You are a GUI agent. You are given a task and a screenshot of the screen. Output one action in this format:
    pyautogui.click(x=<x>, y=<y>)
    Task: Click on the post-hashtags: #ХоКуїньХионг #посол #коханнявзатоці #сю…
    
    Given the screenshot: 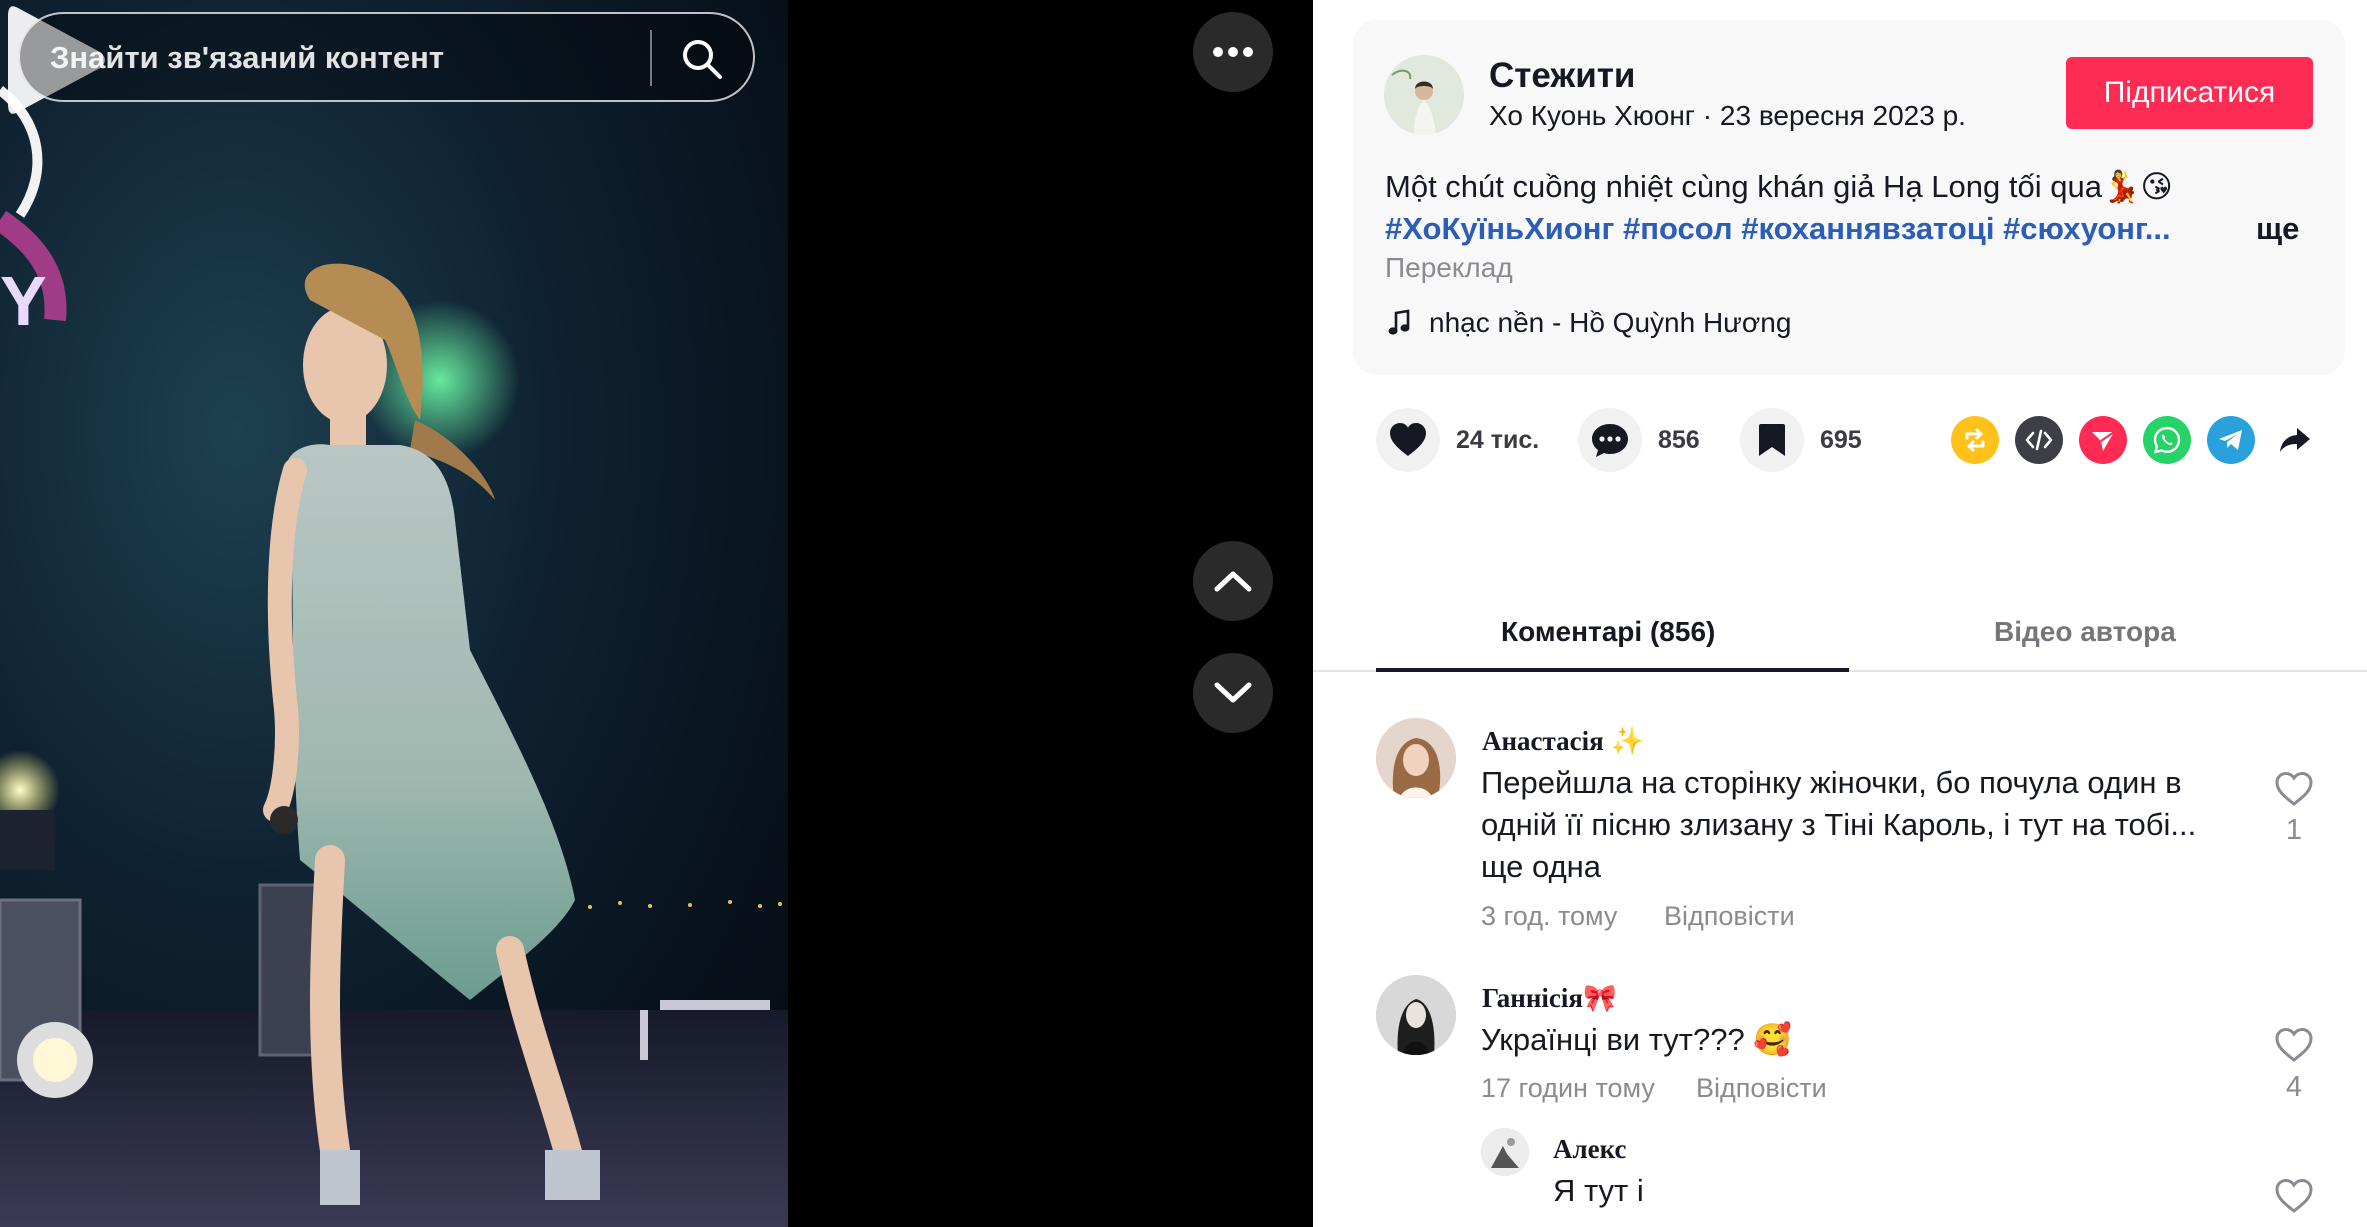 What is the action you would take?
    pyautogui.click(x=1778, y=229)
    